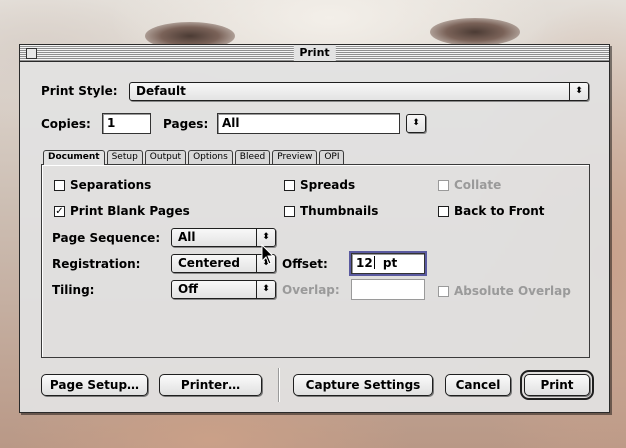 The height and width of the screenshot is (448, 626). Describe the element at coordinates (295, 157) in the screenshot. I see `tab-preview: Preview` at that location.